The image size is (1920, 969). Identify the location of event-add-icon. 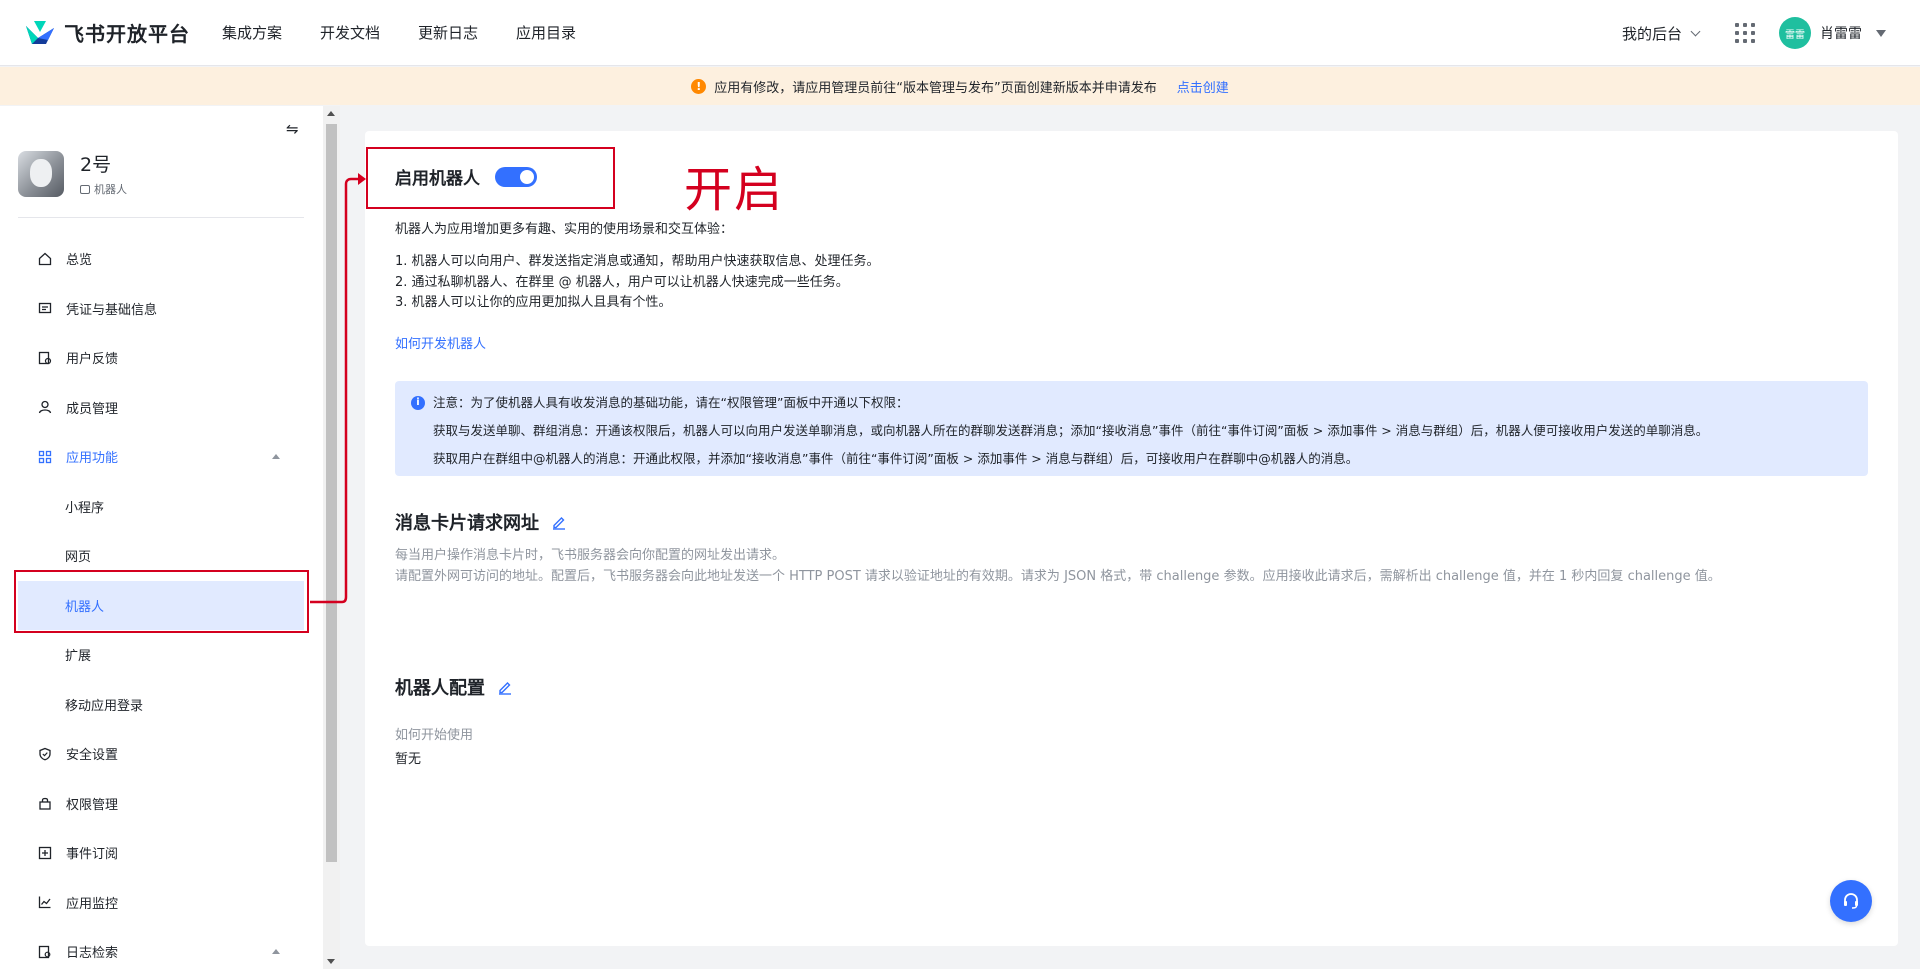
(45, 852).